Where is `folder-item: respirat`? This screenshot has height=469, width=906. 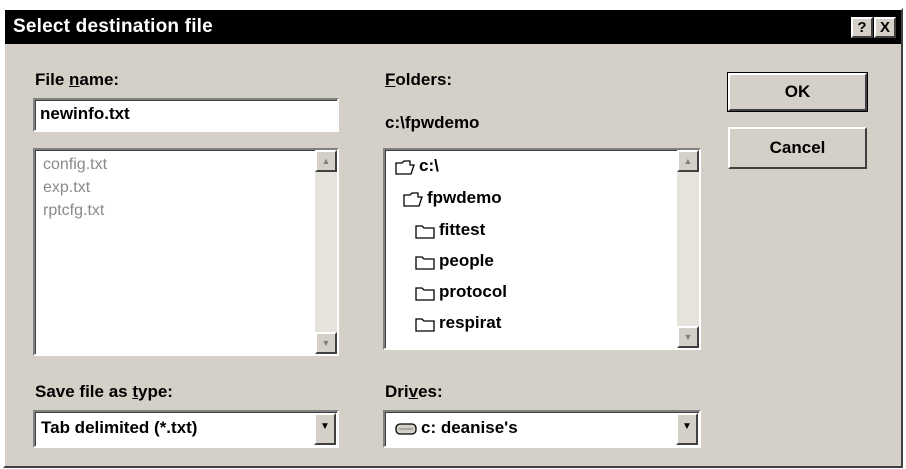 folder-item: respirat is located at coordinates (458, 323).